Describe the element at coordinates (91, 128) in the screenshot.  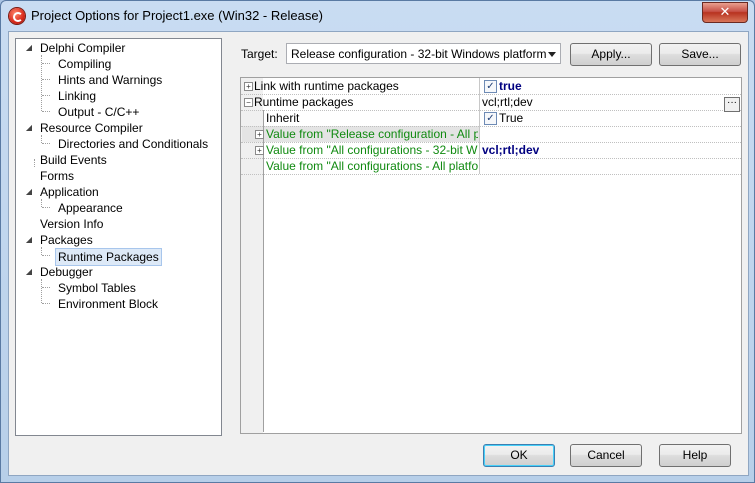
I see `tree-item-label: Resource Compiler` at that location.